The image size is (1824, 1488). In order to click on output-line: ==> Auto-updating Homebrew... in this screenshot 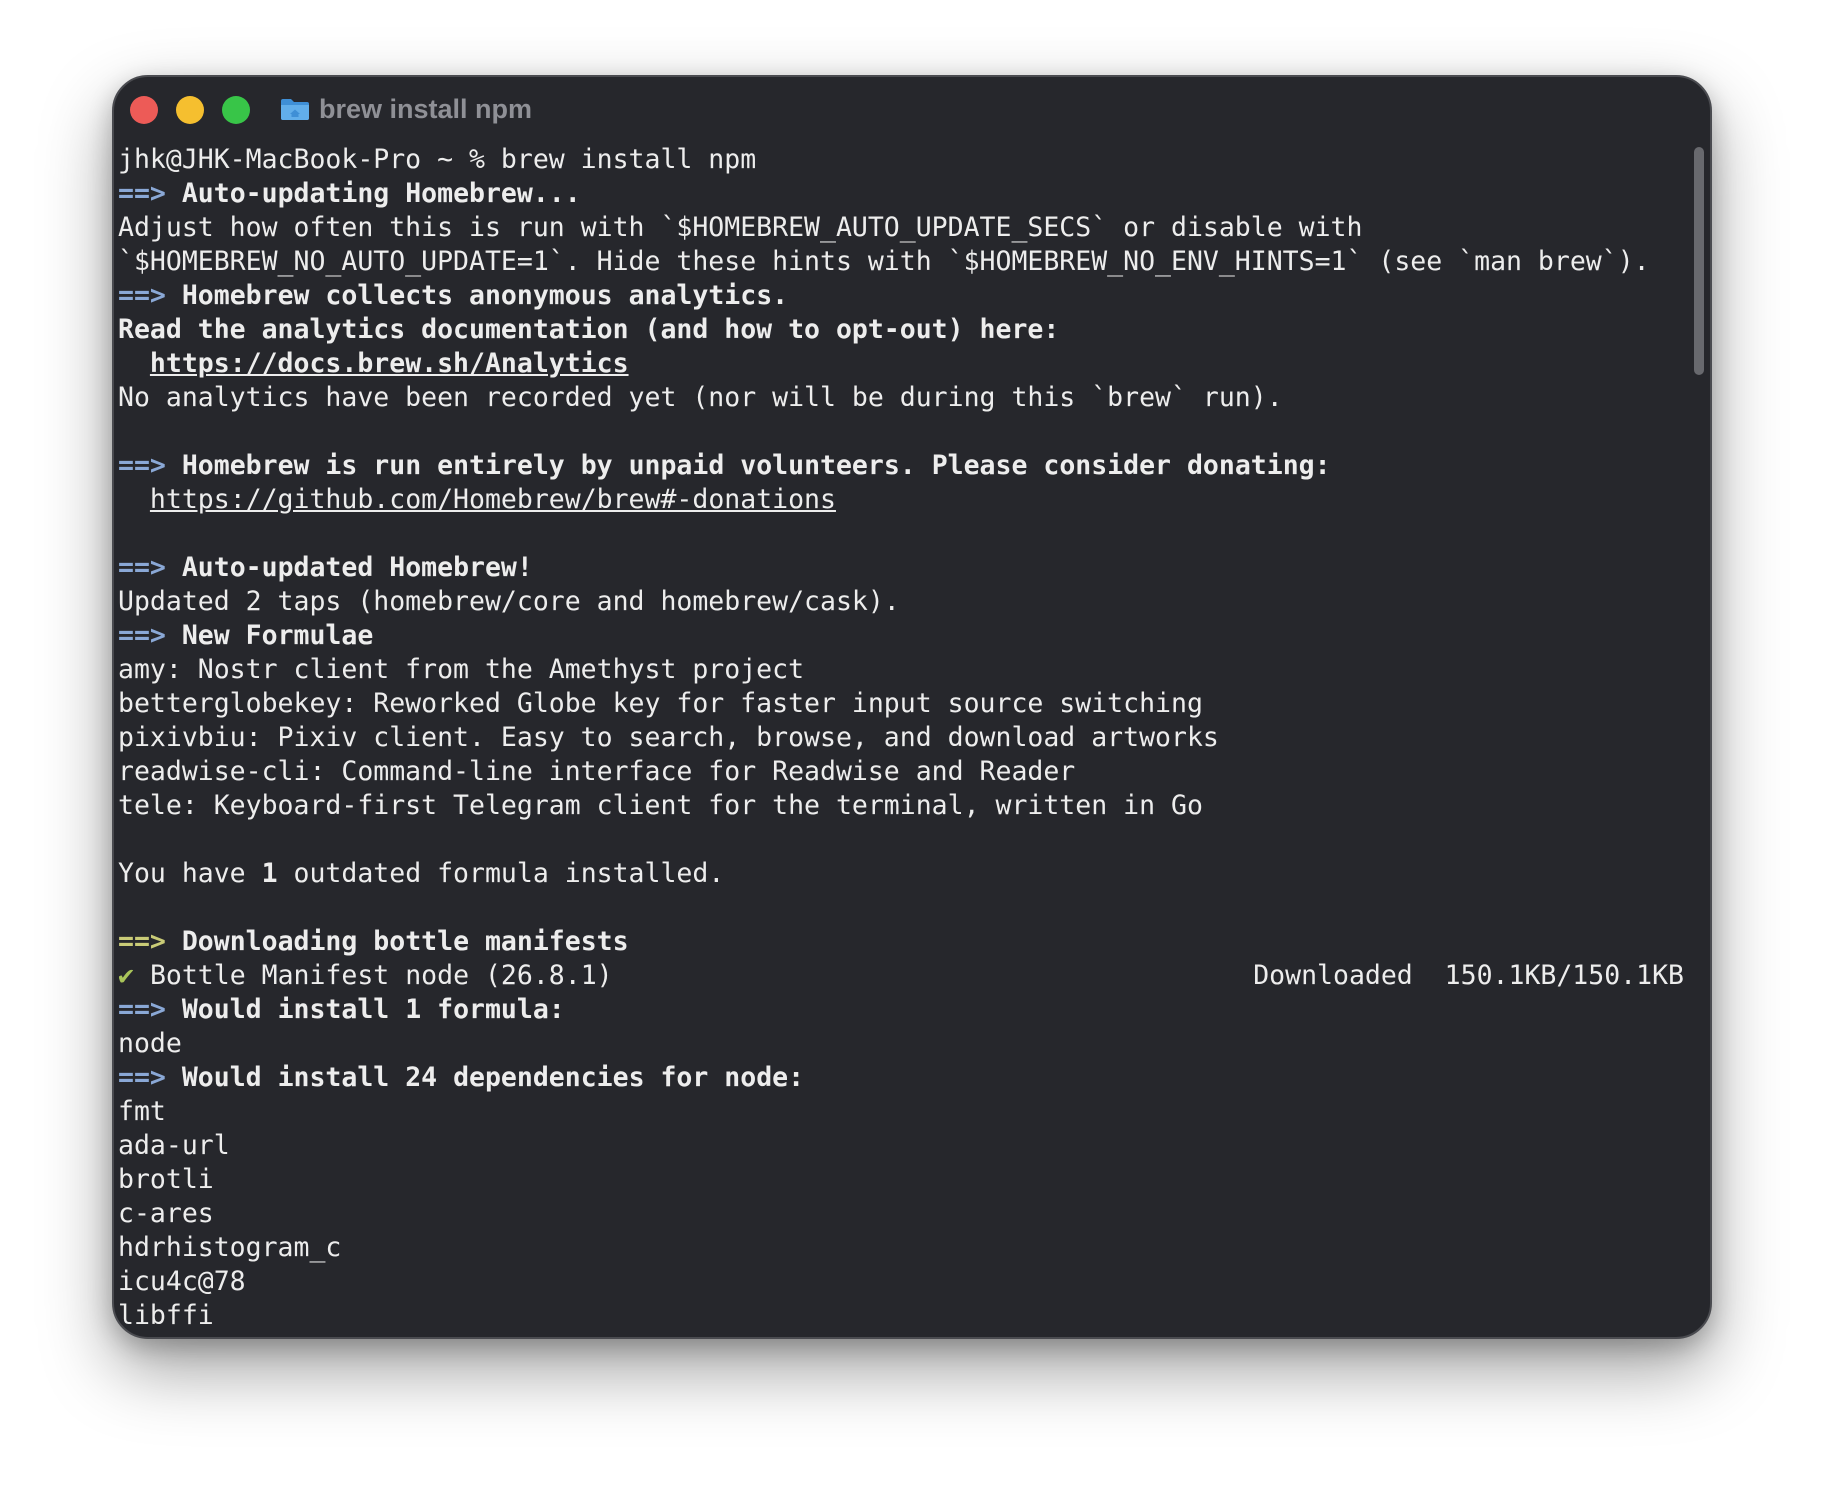, I will do `click(904, 194)`.